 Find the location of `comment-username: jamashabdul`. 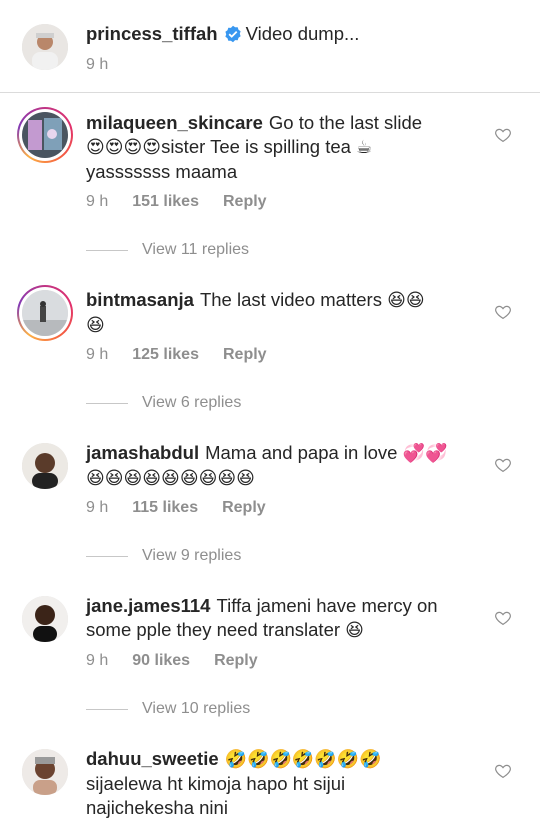

comment-username: jamashabdul is located at coordinates (142, 452).